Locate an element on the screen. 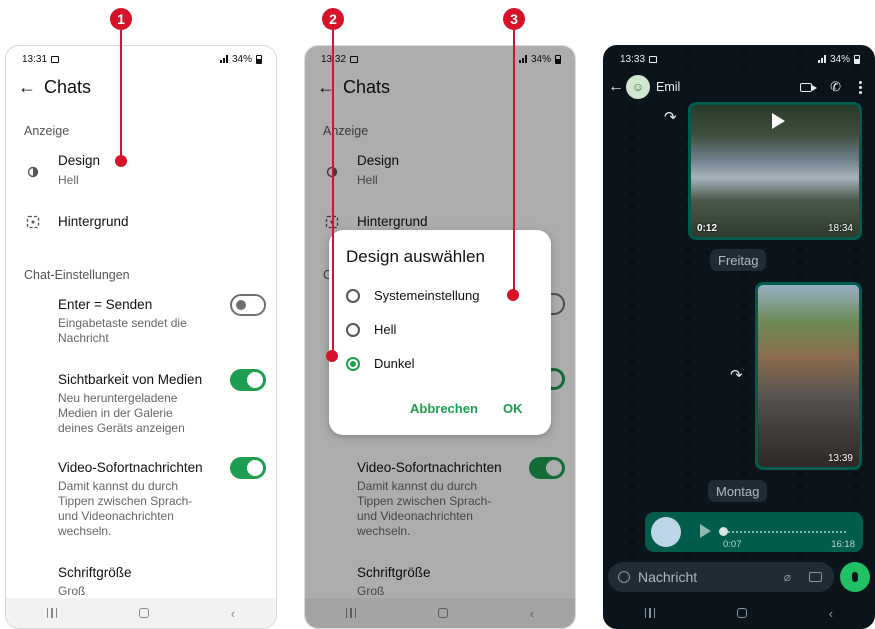  marker-1: 1 is located at coordinates (121, 19).